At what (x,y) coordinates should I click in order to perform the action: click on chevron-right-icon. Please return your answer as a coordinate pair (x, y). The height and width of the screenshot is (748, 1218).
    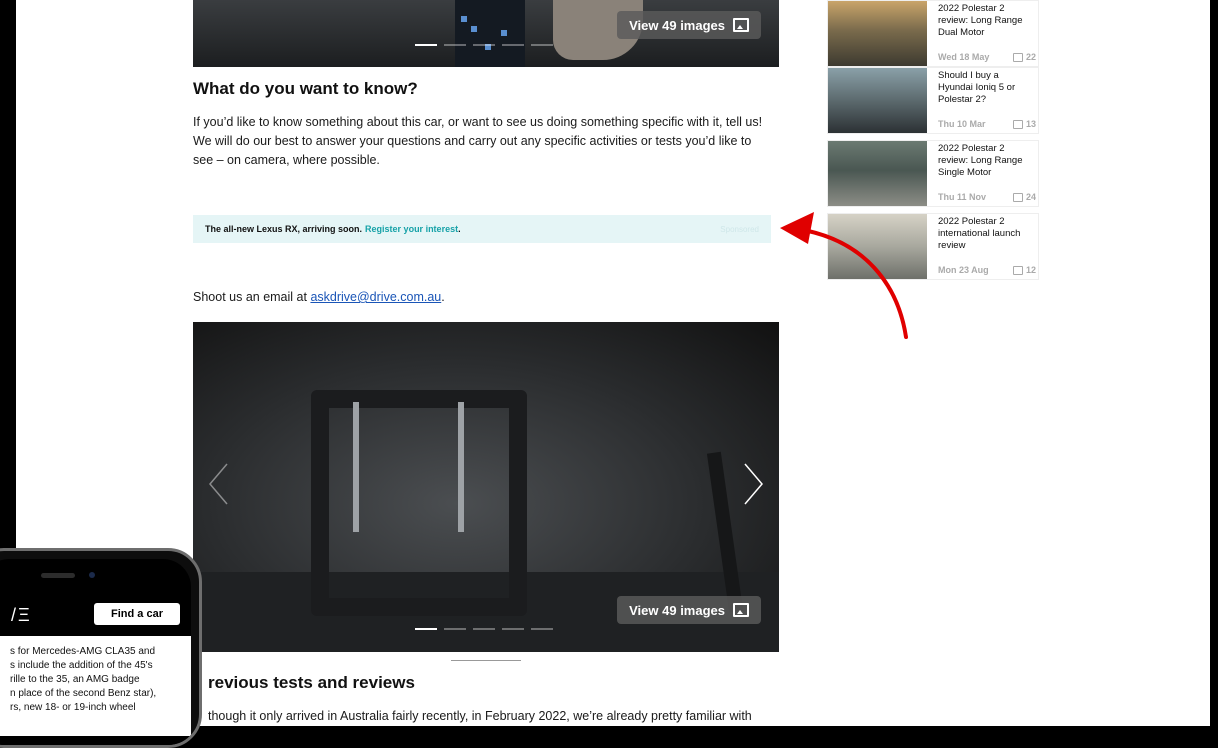
    Looking at the image, I should click on (753, 484).